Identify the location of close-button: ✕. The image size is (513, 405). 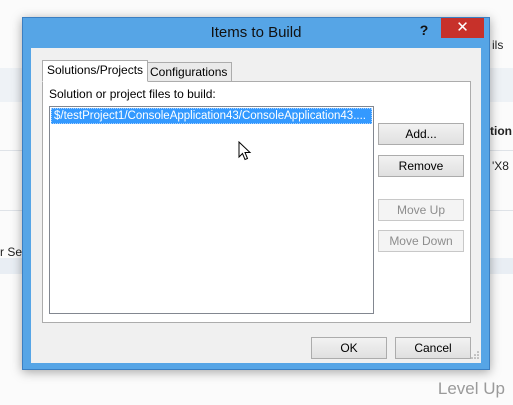
(462, 28).